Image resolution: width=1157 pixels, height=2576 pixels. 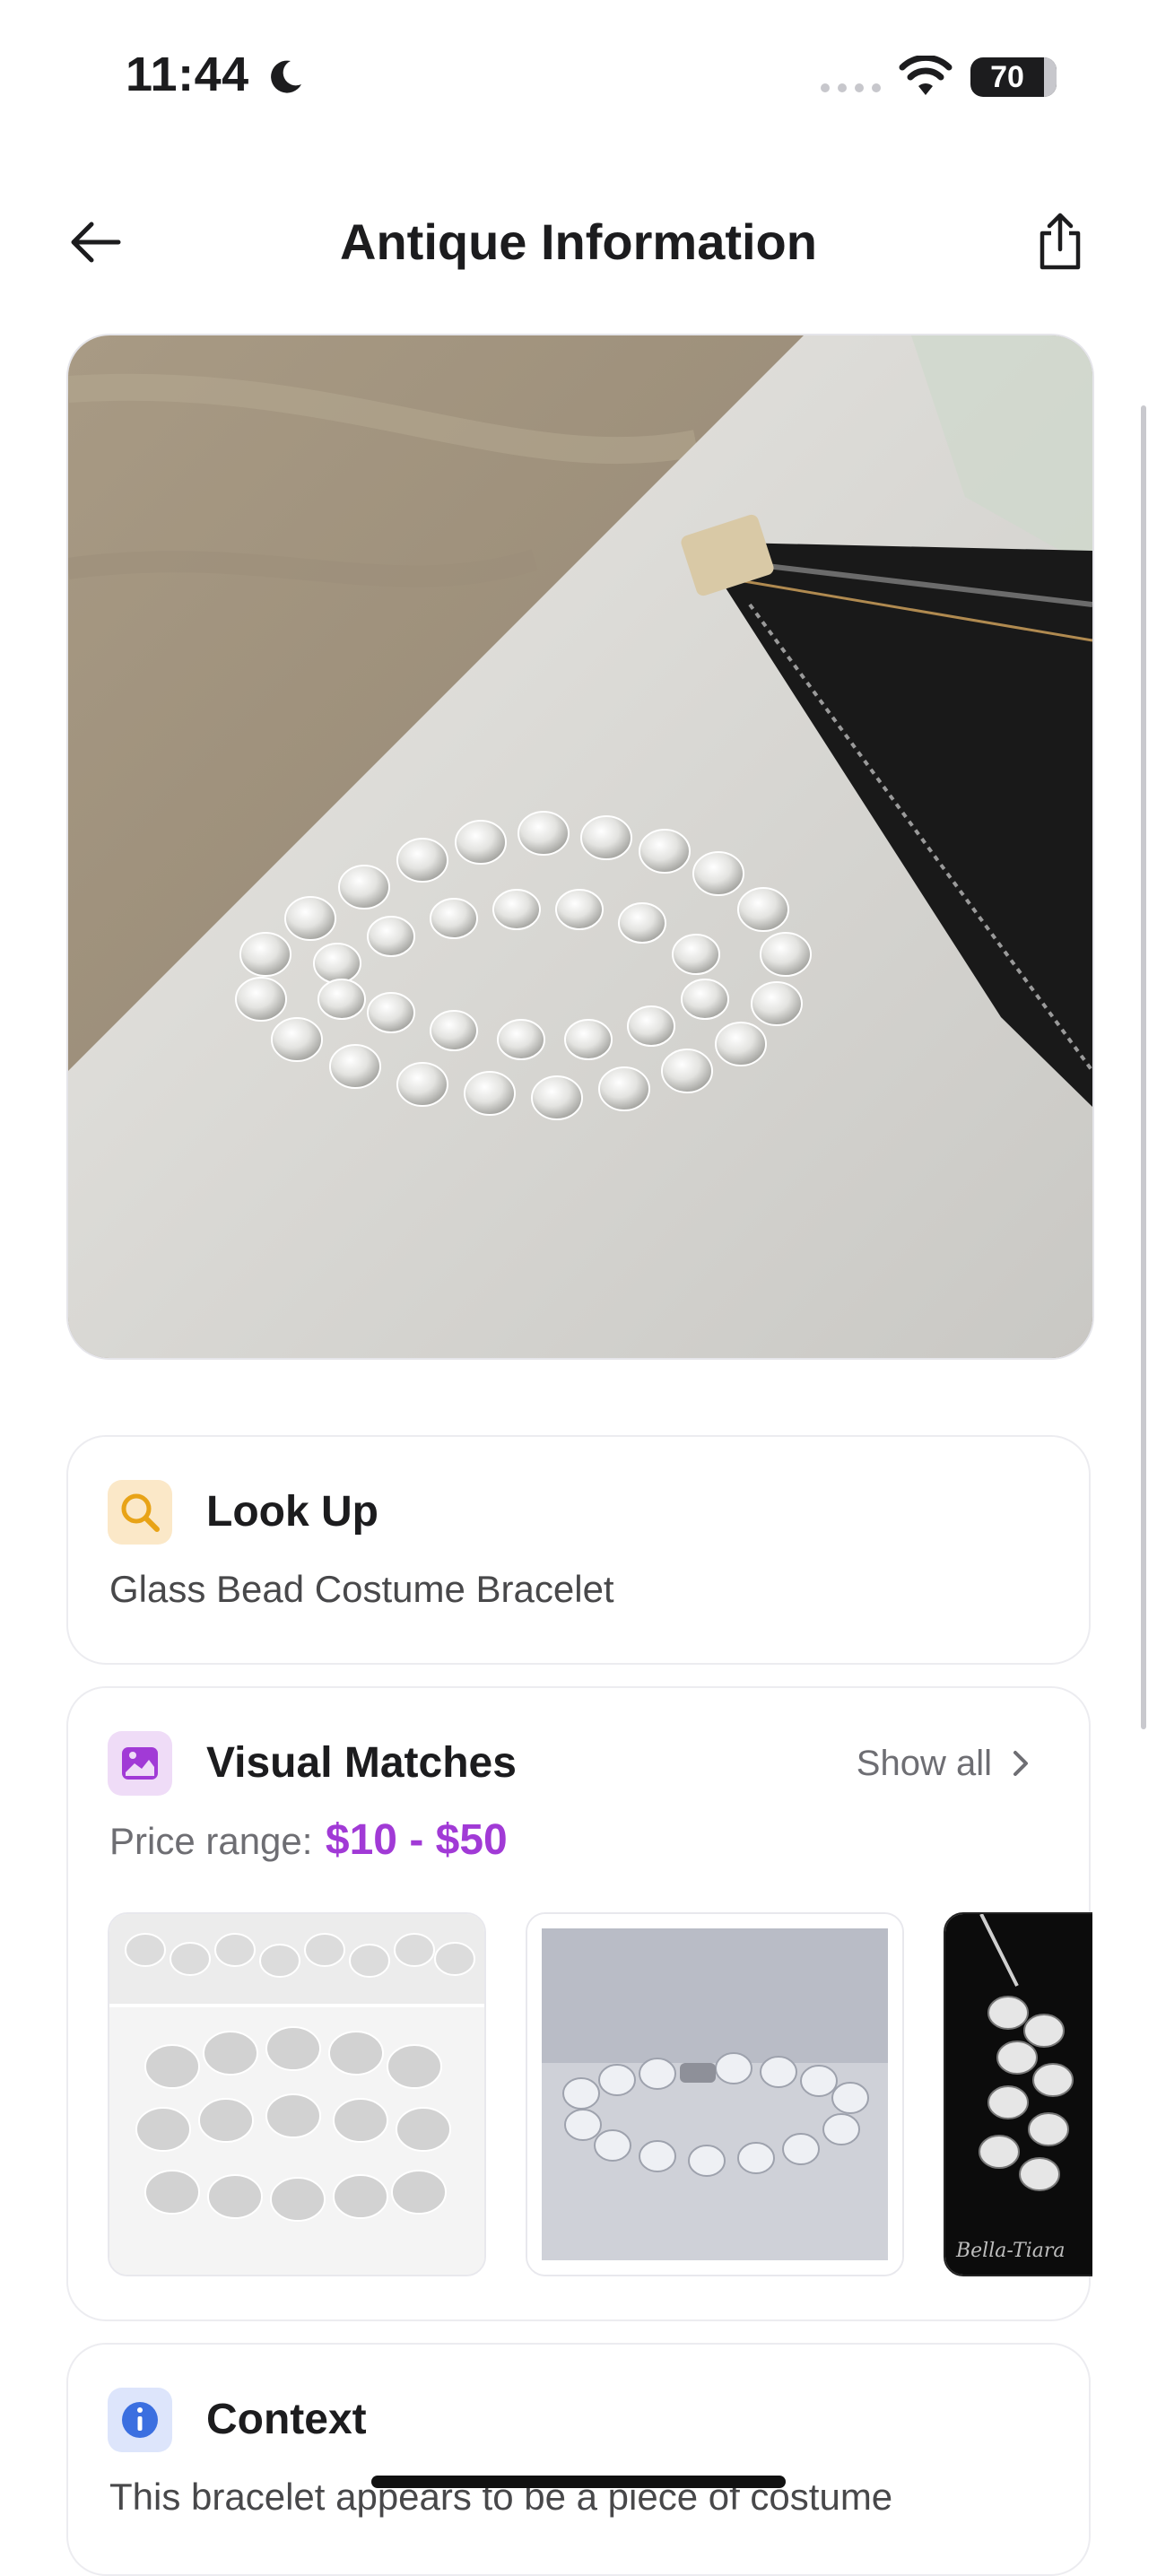 I want to click on visual-matches-carousel: Bella-Tiara, so click(x=600, y=2096).